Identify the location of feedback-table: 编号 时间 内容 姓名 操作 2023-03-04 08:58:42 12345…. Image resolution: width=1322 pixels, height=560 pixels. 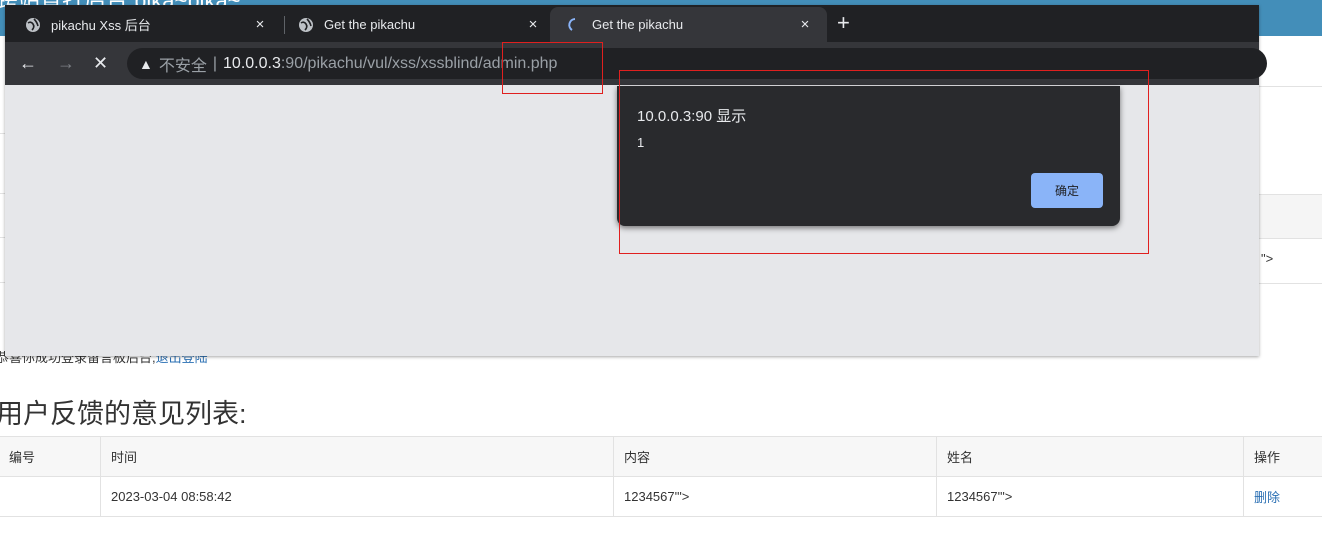
(661, 476).